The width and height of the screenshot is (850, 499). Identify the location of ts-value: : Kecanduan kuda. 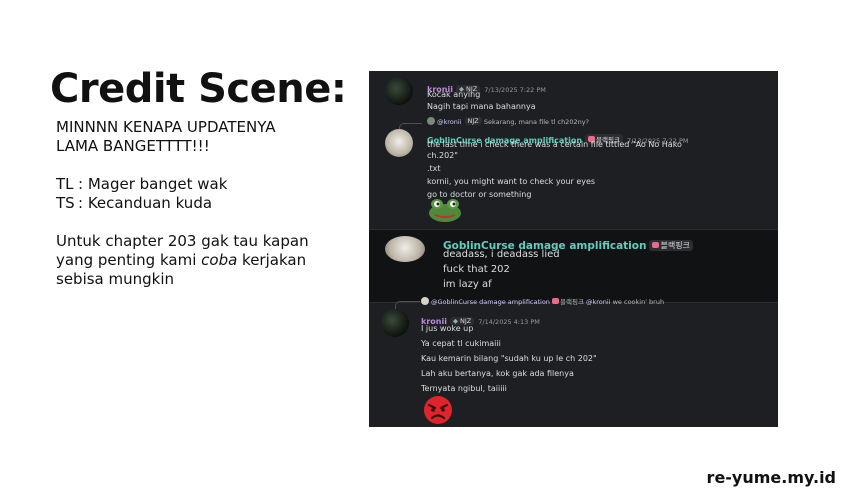
(145, 203).